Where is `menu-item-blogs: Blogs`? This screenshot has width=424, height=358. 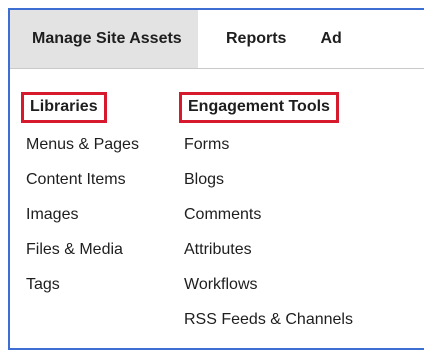
menu-item-blogs: Blogs is located at coordinates (268, 187).